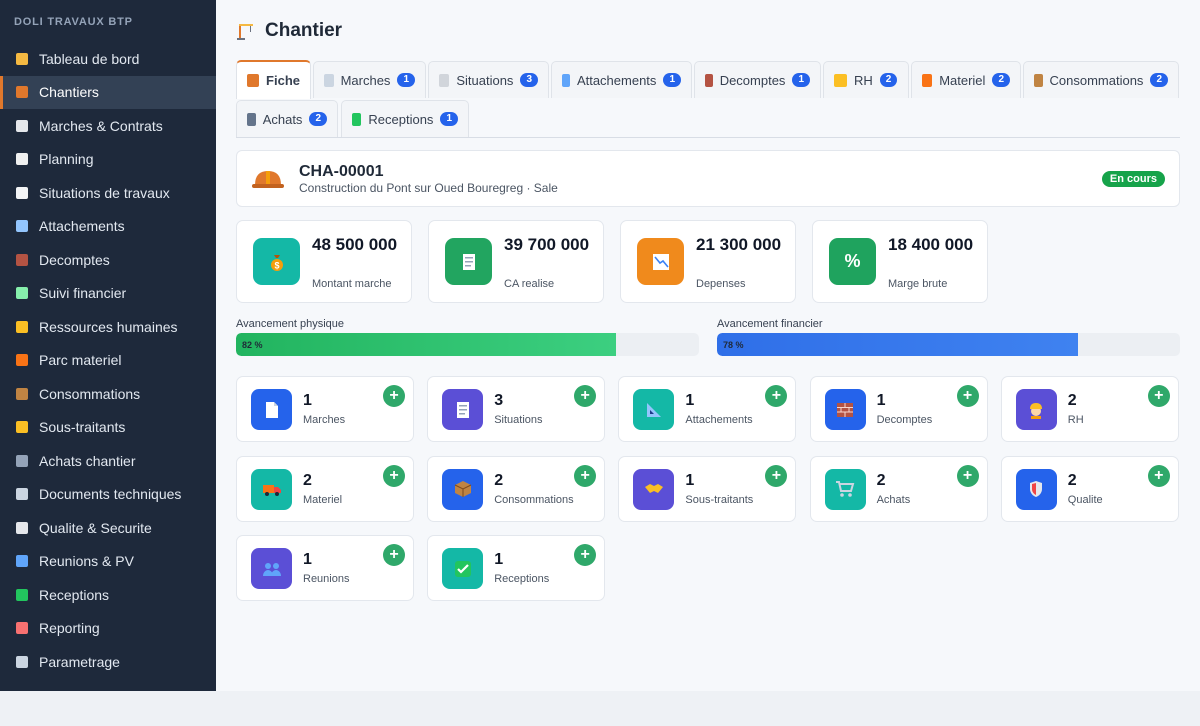  What do you see at coordinates (707, 409) in the screenshot?
I see `module-card-attachements: 1 Attachements +` at bounding box center [707, 409].